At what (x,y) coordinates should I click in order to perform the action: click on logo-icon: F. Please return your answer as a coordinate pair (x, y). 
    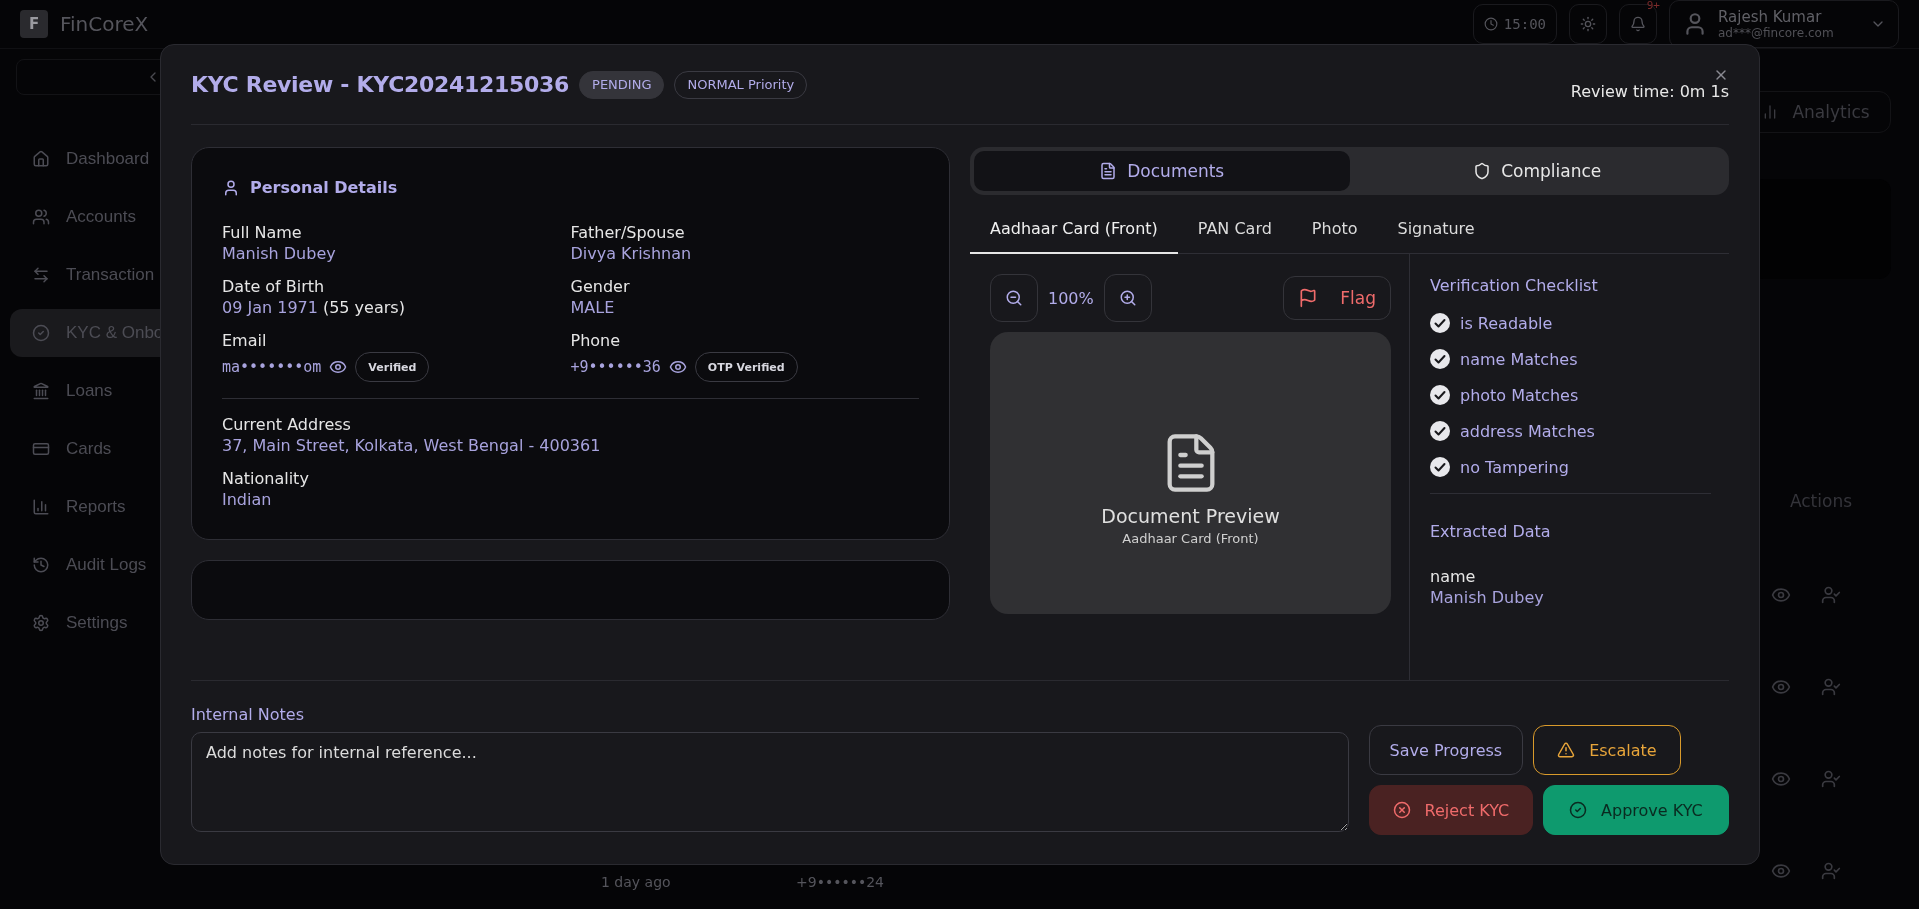
    Looking at the image, I should click on (34, 24).